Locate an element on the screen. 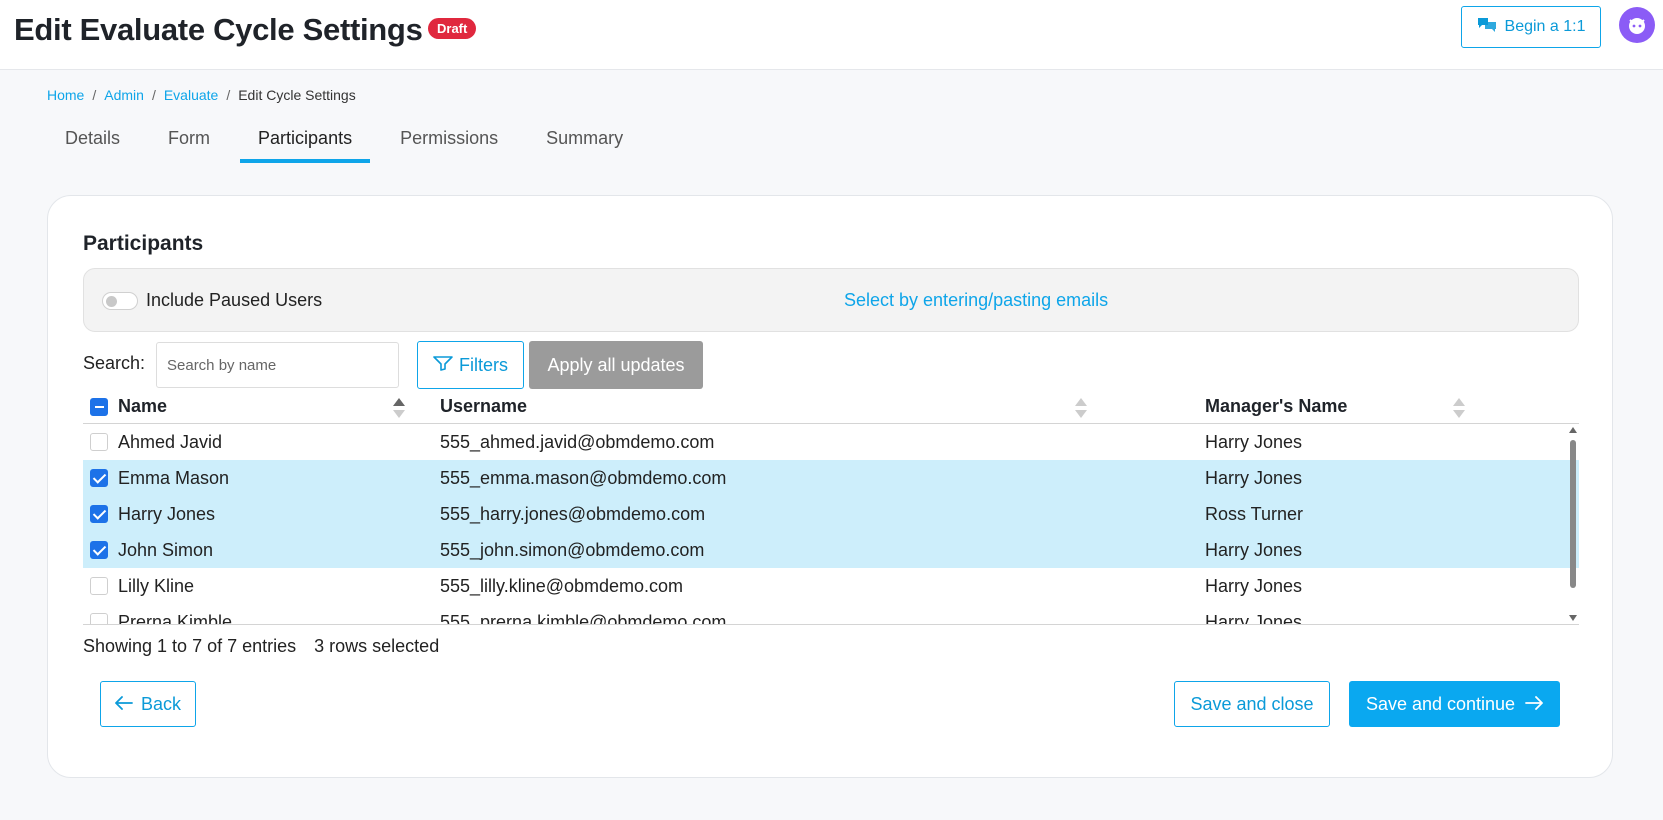 This screenshot has width=1663, height=820. filters-button: Filters is located at coordinates (470, 365).